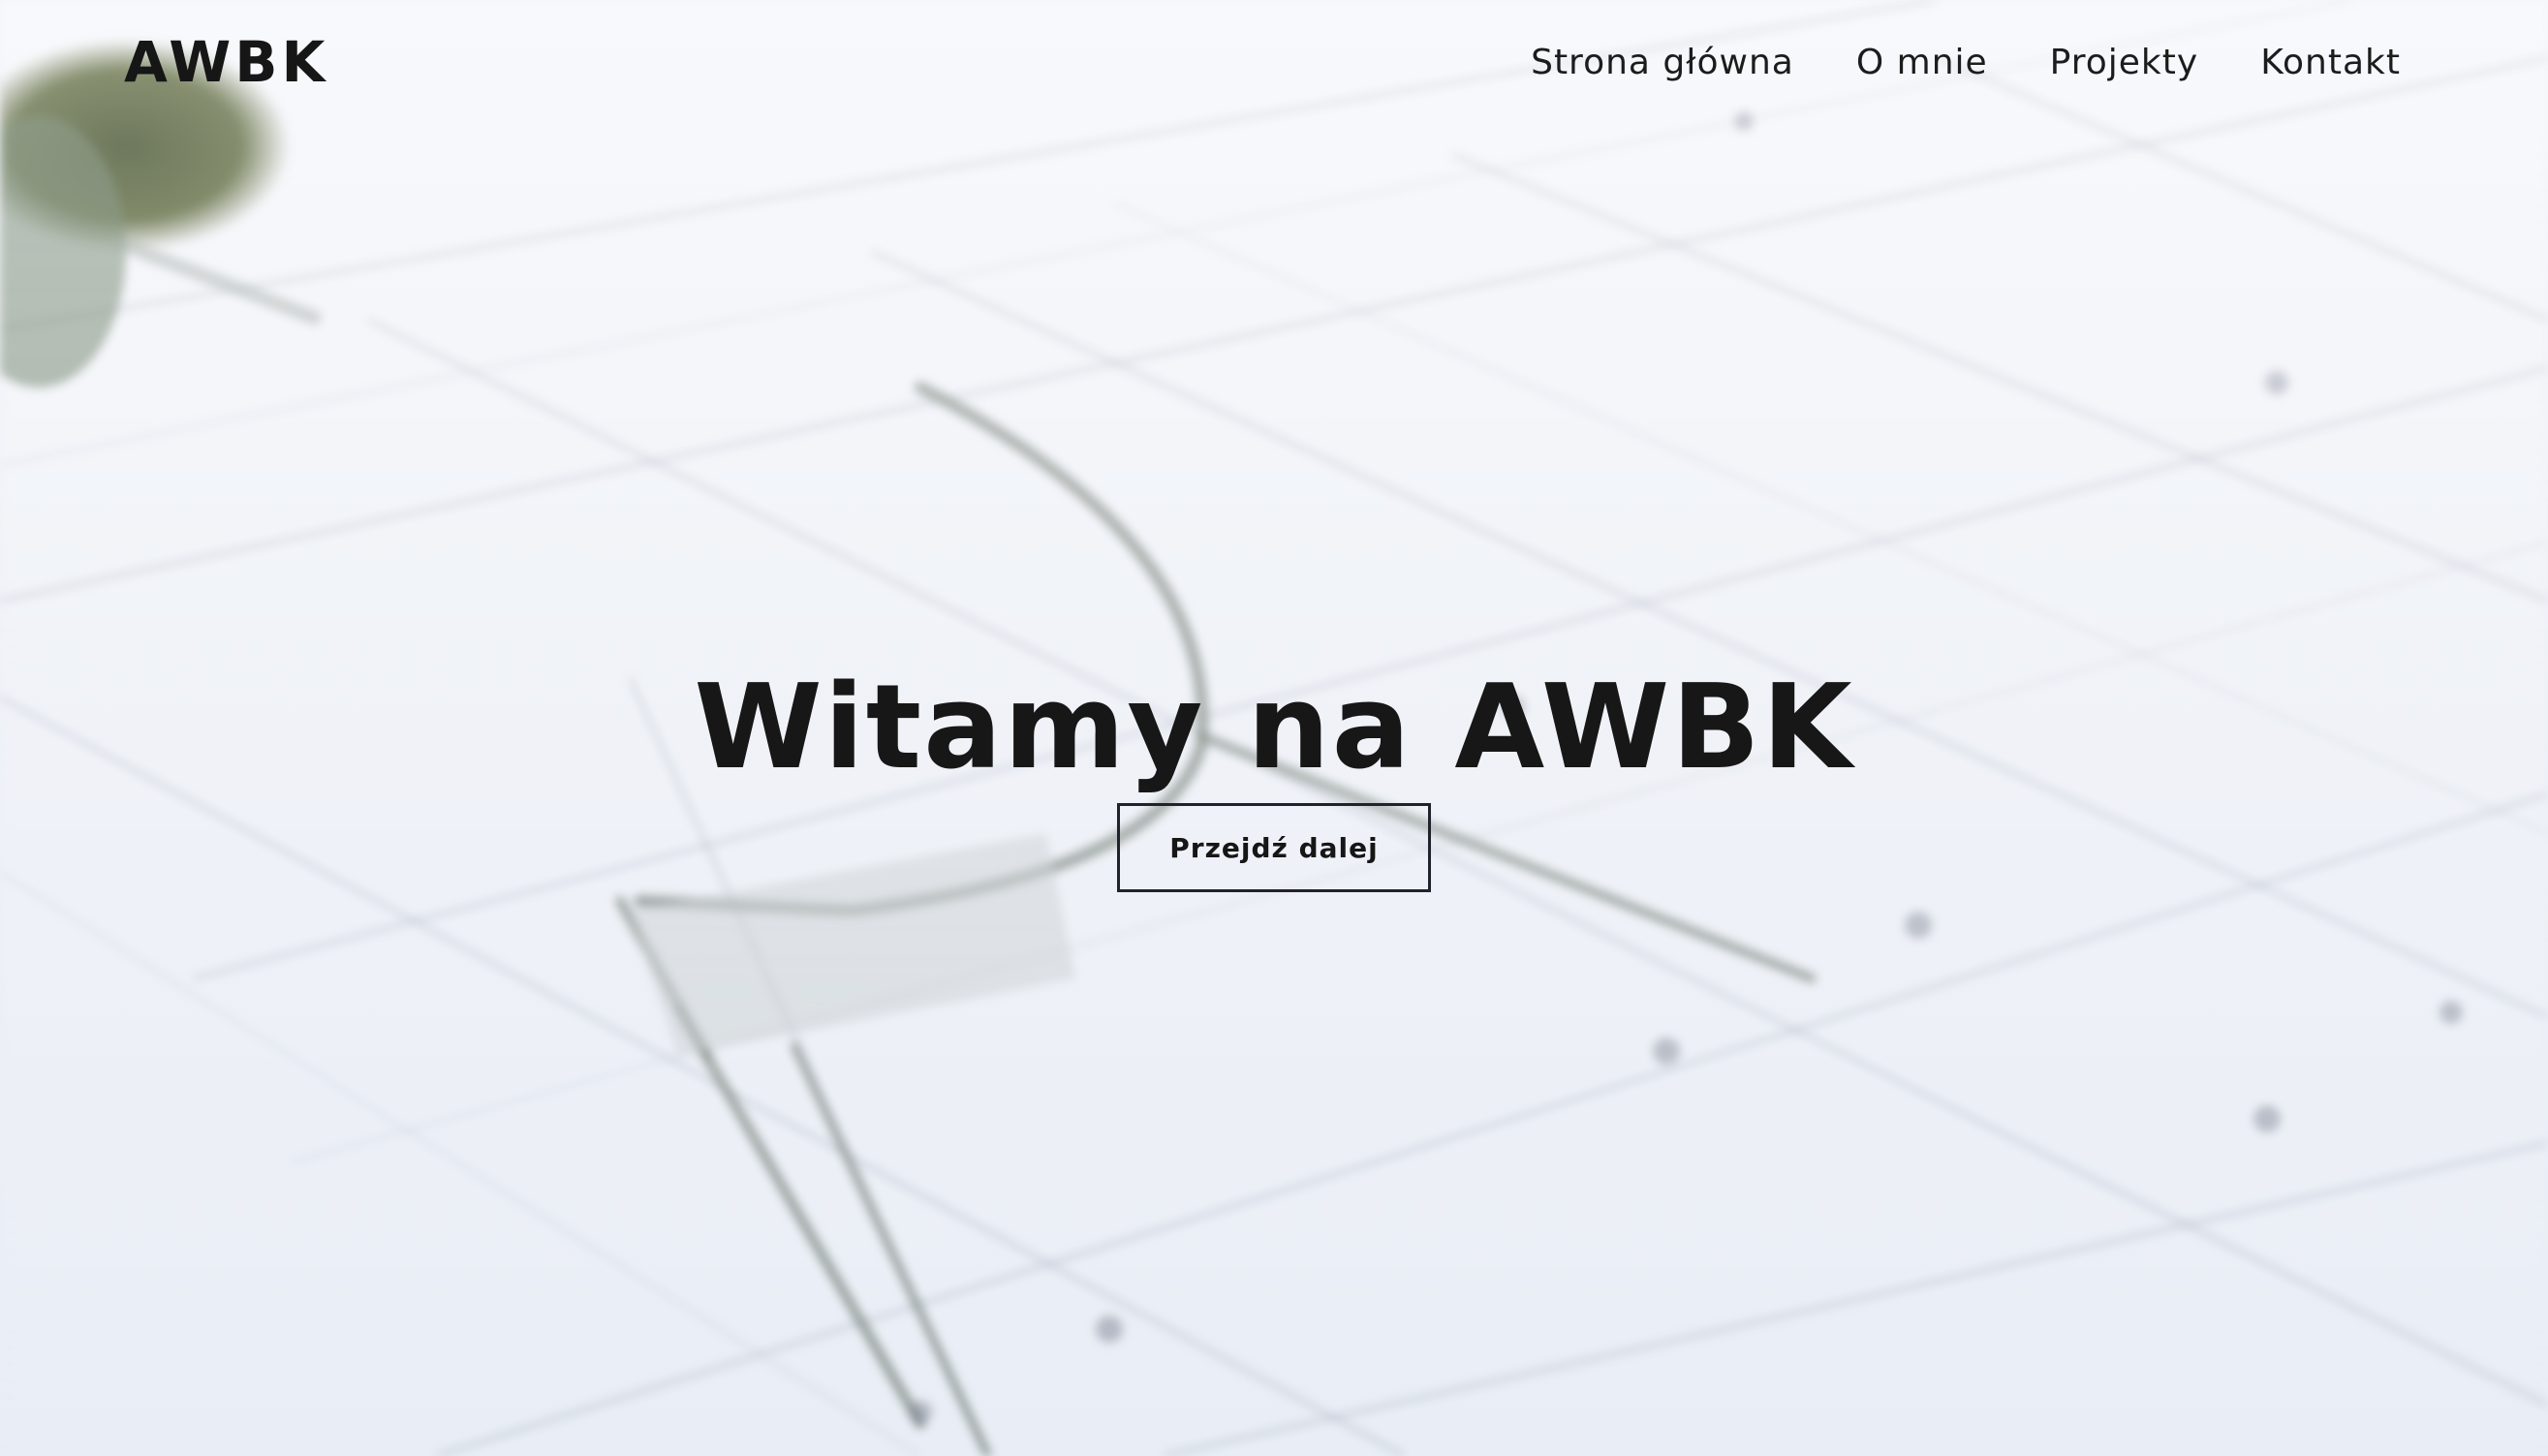 The width and height of the screenshot is (2548, 1456). I want to click on continue-button: Przejdź dalej, so click(1274, 848).